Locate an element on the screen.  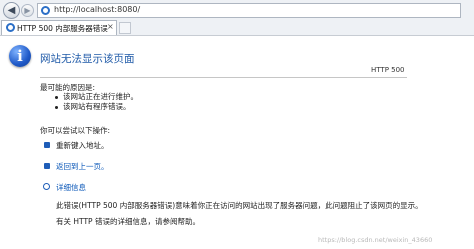
details-toggle: 详细信息 is located at coordinates (71, 187).